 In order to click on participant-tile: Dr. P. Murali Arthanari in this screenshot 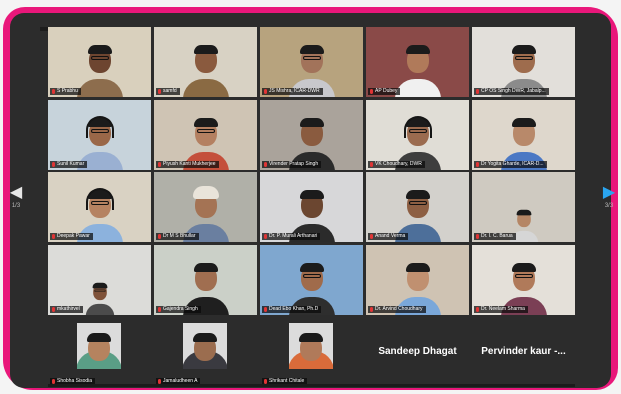, I will do `click(311, 207)`.